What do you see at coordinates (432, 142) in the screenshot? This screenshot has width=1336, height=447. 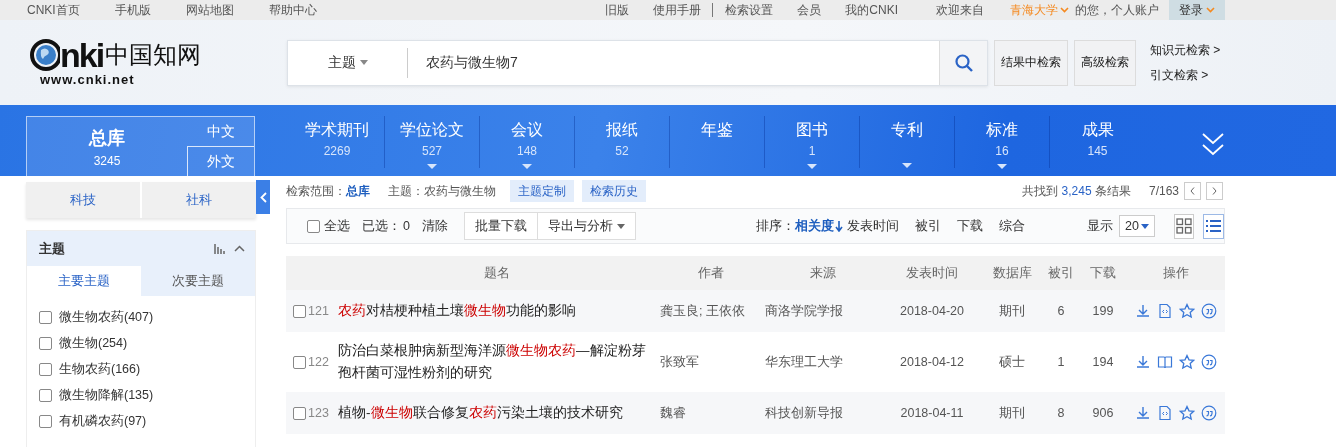 I see `database-tab: 学位论文 527` at bounding box center [432, 142].